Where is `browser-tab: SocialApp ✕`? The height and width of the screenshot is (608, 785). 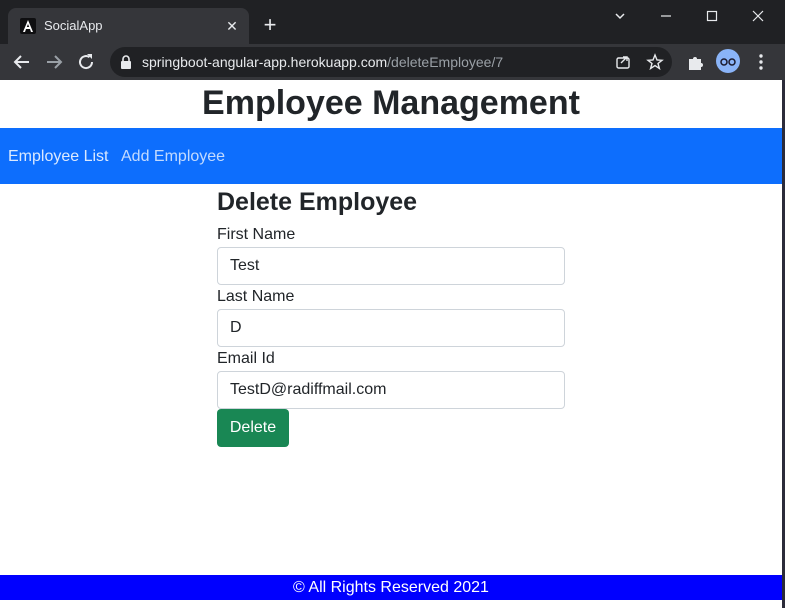 browser-tab: SocialApp ✕ is located at coordinates (128, 26).